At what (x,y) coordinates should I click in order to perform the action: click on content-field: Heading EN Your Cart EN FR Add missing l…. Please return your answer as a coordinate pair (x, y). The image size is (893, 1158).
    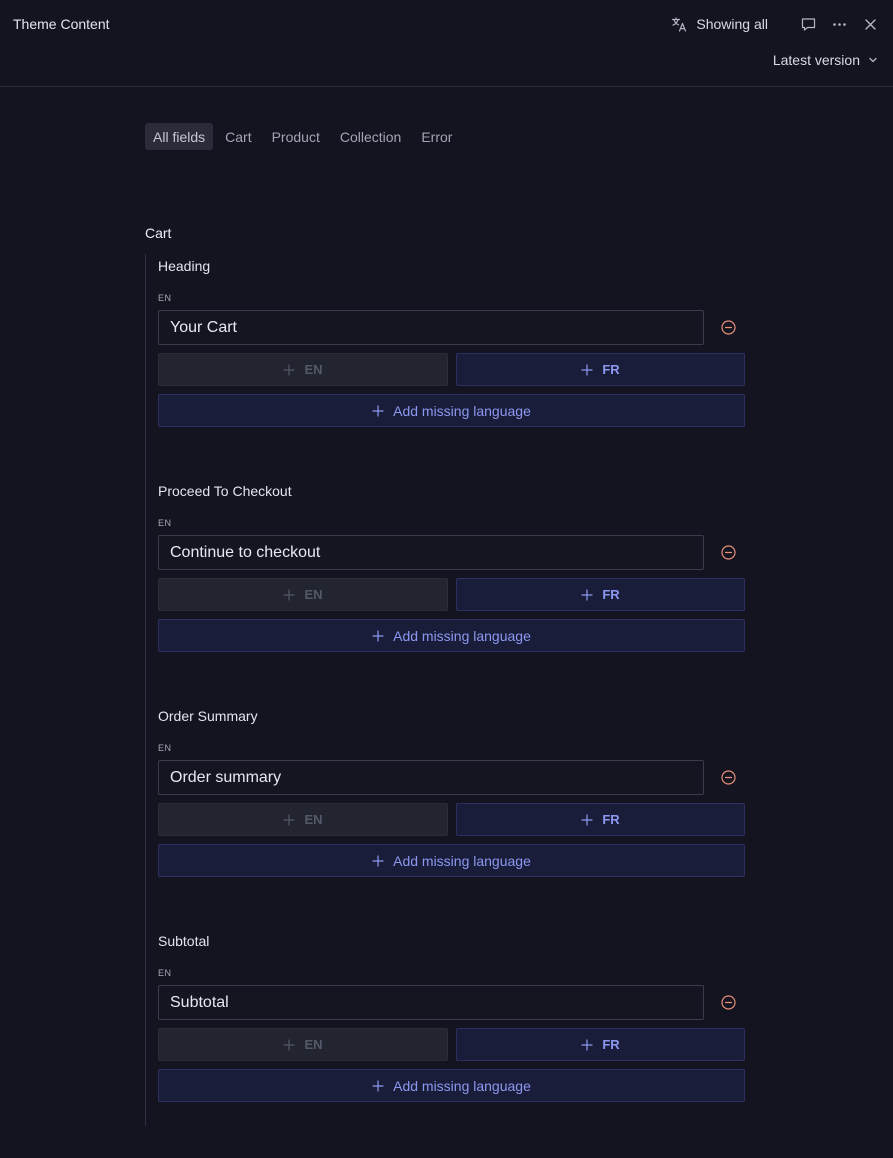
    Looking at the image, I should click on (458, 370).